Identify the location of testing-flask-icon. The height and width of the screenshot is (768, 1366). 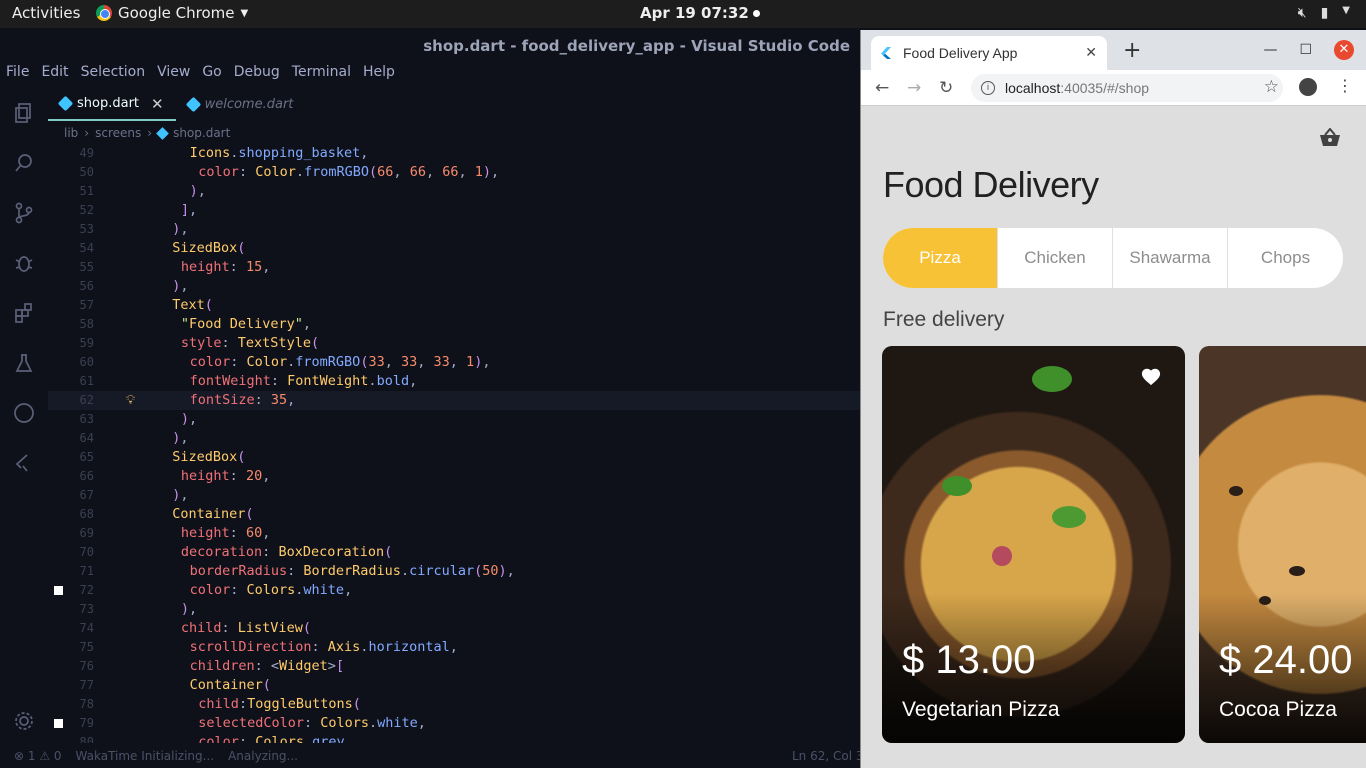
(24, 363).